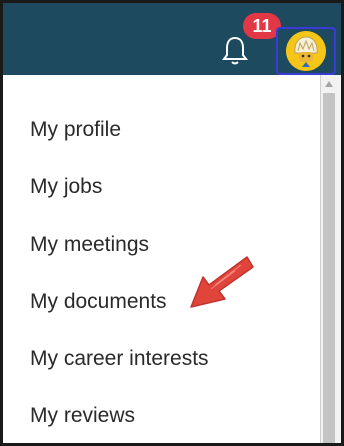 The image size is (344, 446). I want to click on menu-item-my-meetings: My meetings, so click(89, 245).